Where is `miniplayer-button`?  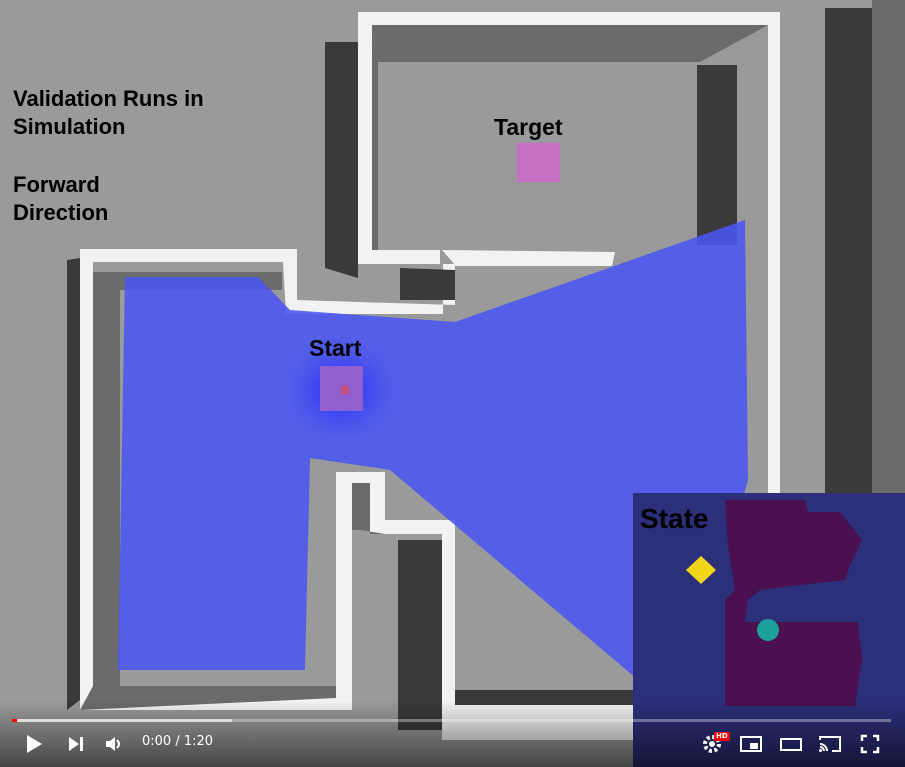
miniplayer-button is located at coordinates (751, 744).